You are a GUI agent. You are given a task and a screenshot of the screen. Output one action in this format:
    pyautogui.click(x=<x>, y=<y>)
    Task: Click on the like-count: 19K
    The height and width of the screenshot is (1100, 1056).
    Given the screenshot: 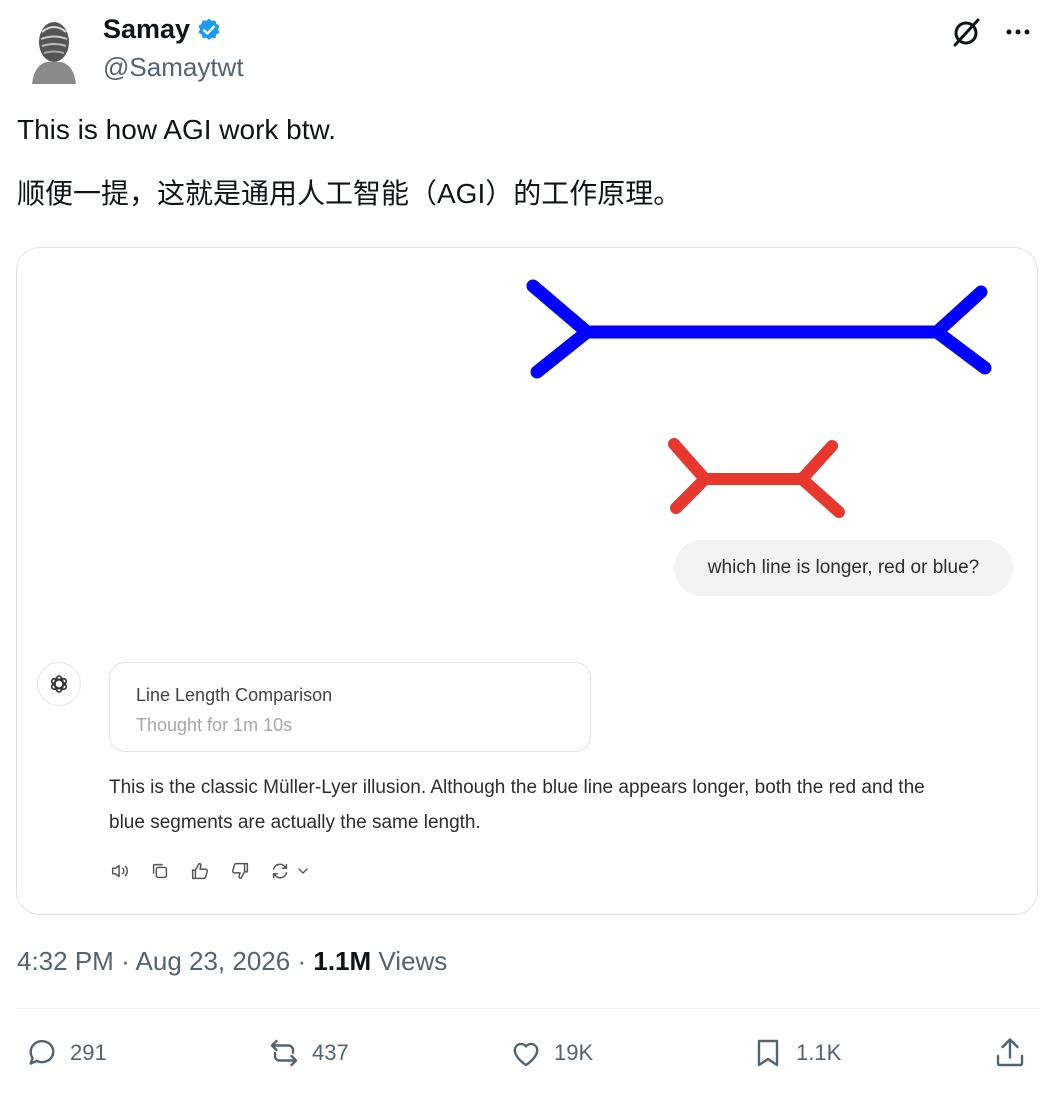 What is the action you would take?
    pyautogui.click(x=574, y=1052)
    